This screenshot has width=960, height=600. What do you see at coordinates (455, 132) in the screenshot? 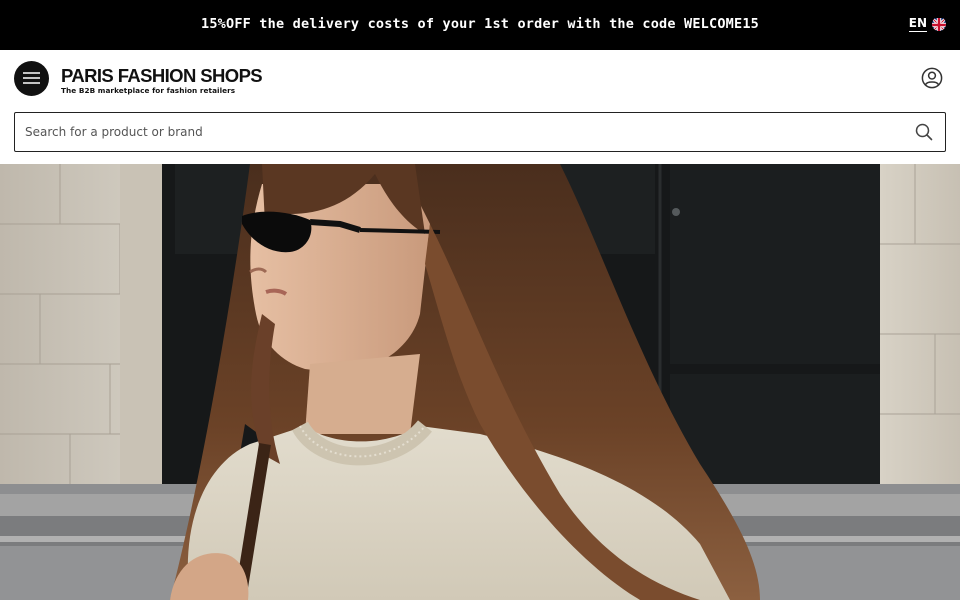
I see `search-input` at bounding box center [455, 132].